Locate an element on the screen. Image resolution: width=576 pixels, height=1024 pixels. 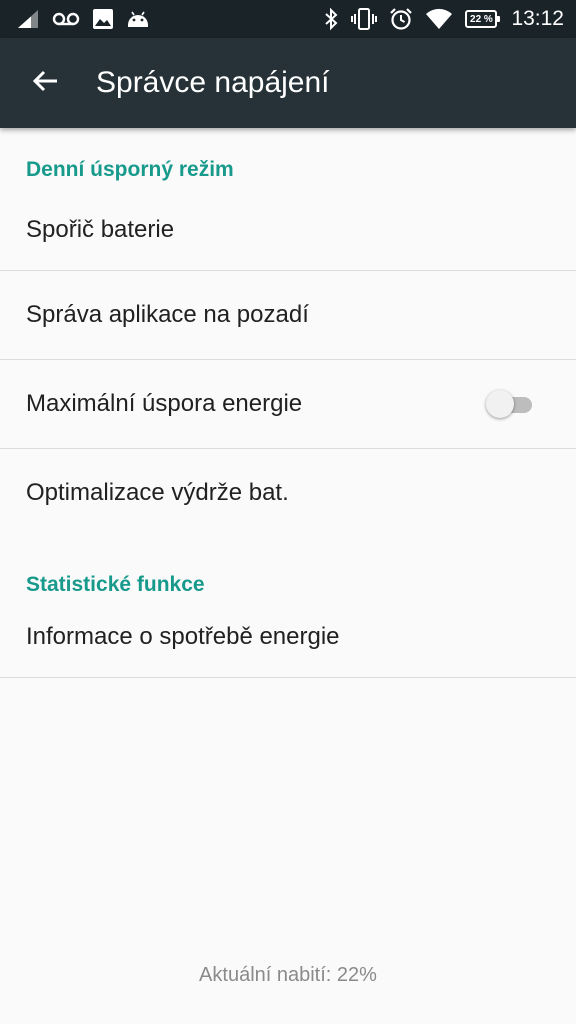
background-apps-item: Správa aplikace na pozadí is located at coordinates (288, 315).